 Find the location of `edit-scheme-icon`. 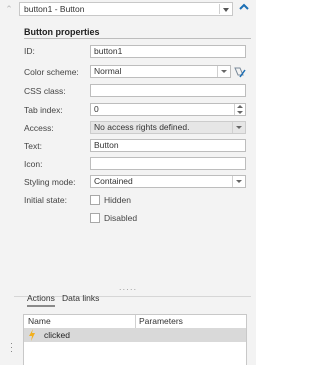

edit-scheme-icon is located at coordinates (240, 72).